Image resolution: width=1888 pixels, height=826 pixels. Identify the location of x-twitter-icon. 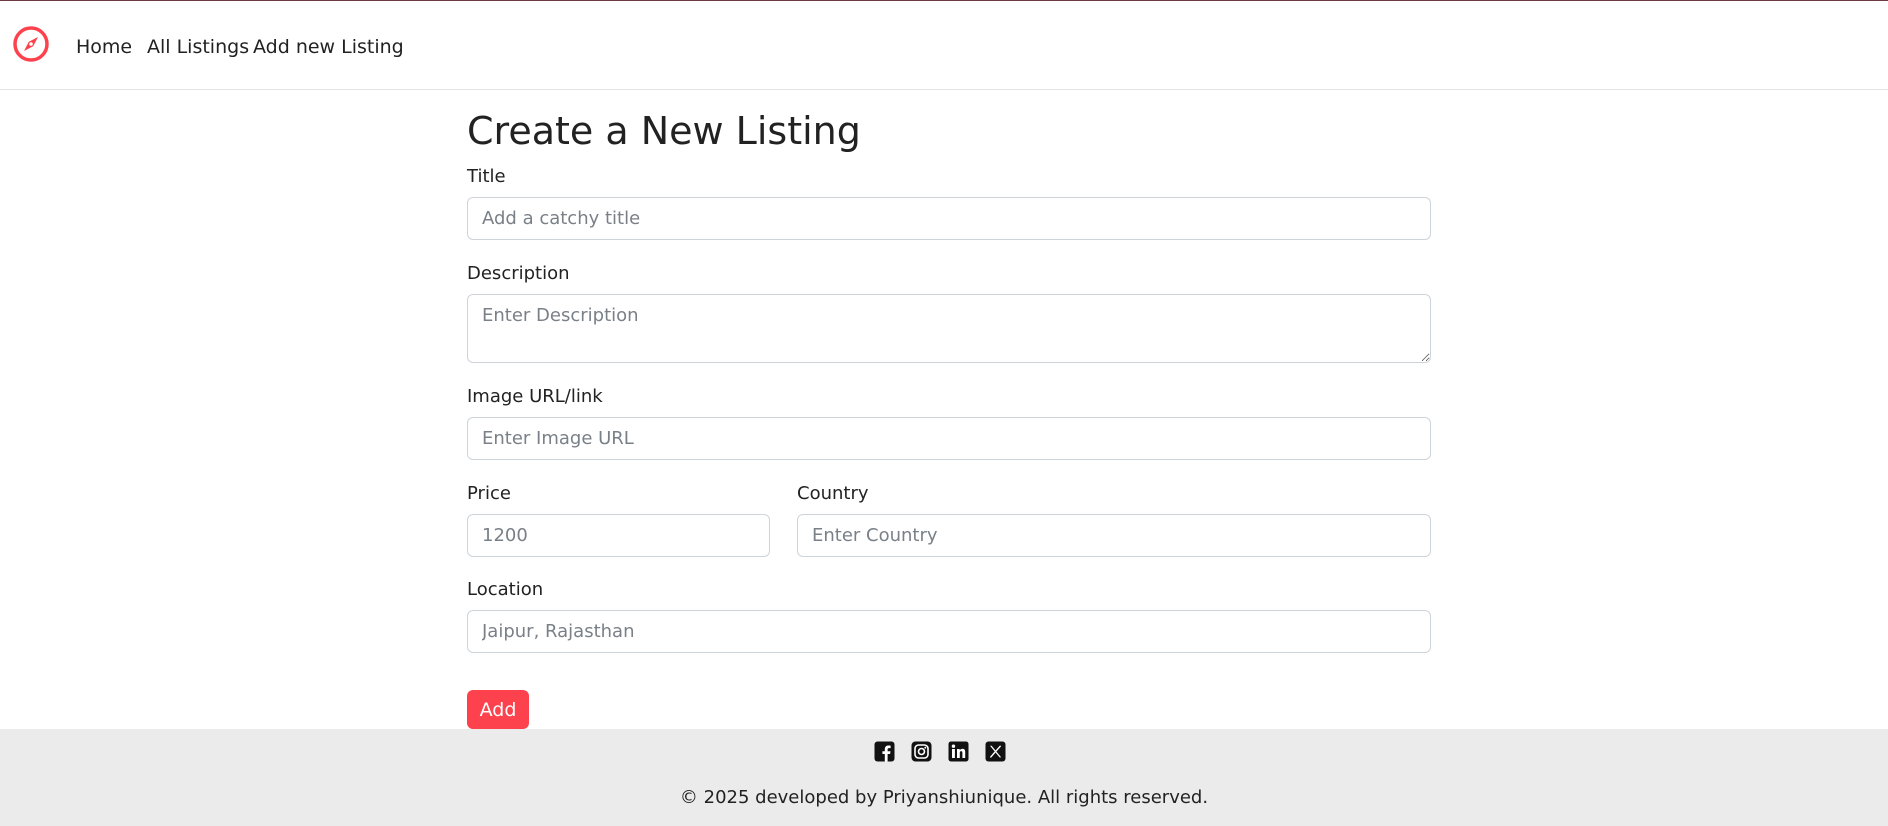
(995, 751).